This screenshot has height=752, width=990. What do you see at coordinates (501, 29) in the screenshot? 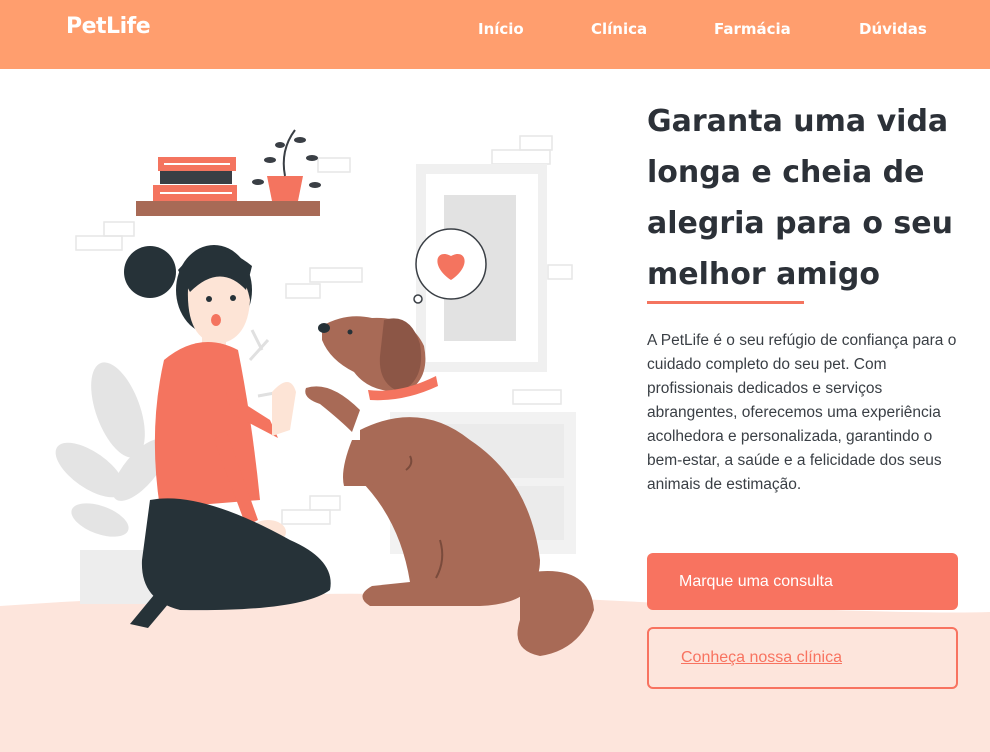
I see `nav-link-inicio: Início` at bounding box center [501, 29].